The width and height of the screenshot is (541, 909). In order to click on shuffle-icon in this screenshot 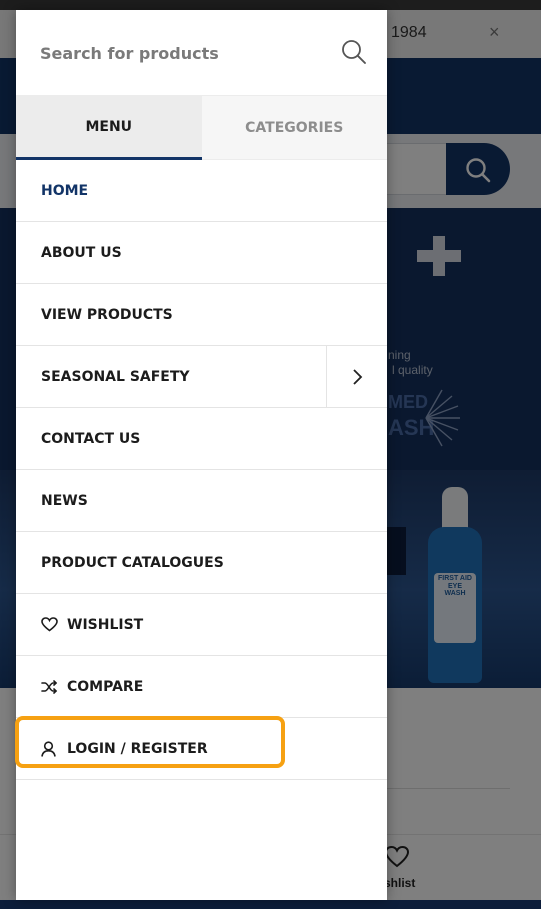, I will do `click(50, 687)`.